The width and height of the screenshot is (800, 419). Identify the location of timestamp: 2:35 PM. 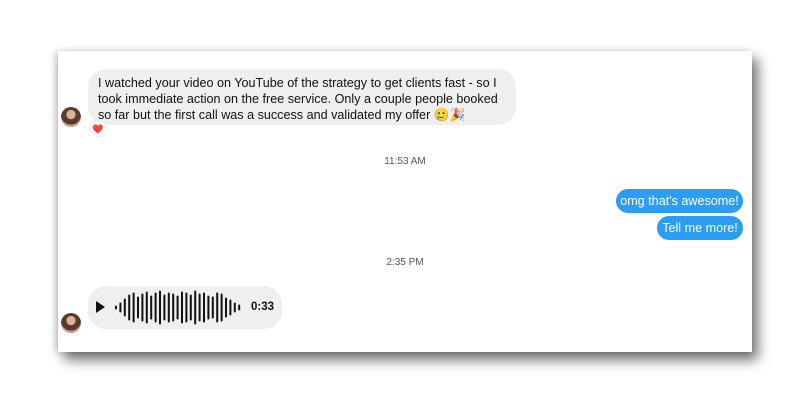
(405, 262).